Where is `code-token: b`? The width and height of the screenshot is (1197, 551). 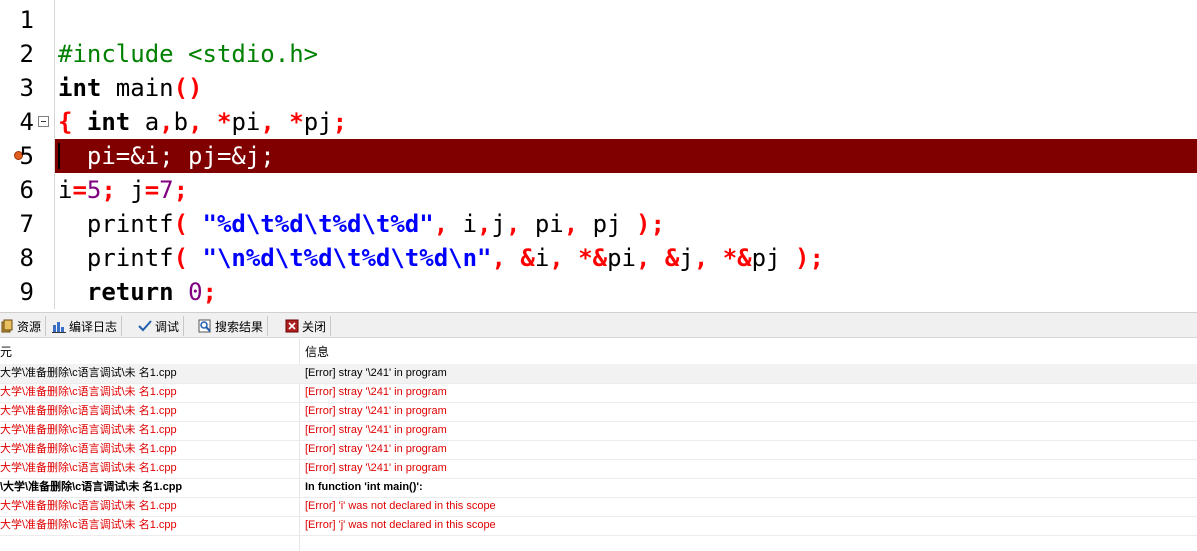
code-token: b is located at coordinates (181, 122).